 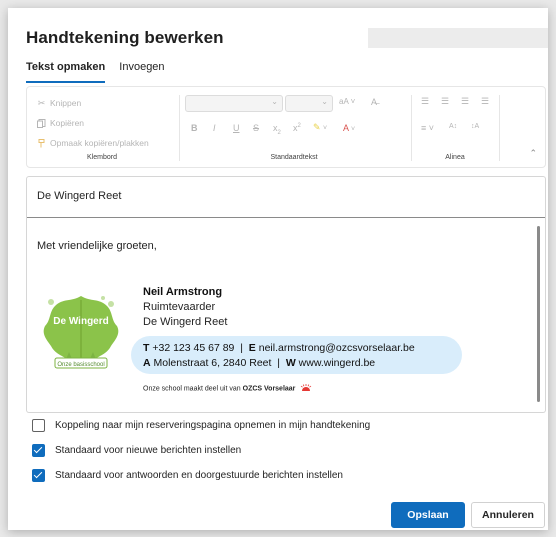 What do you see at coordinates (465, 101) in the screenshot?
I see `decrease-indent-icon: ☰` at bounding box center [465, 101].